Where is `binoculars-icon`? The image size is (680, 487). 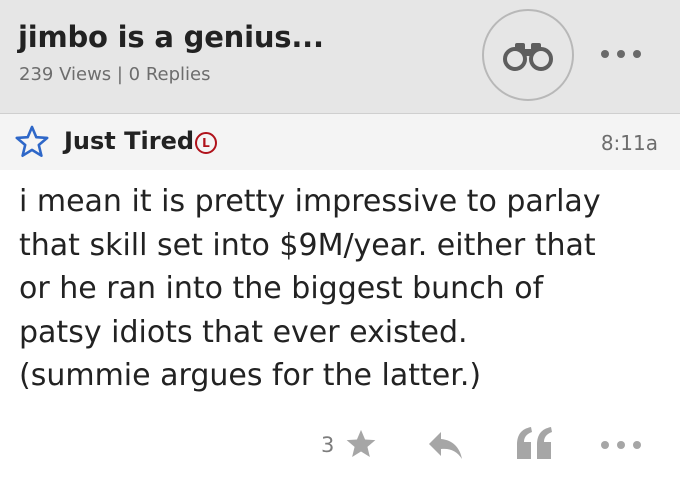 binoculars-icon is located at coordinates (528, 57).